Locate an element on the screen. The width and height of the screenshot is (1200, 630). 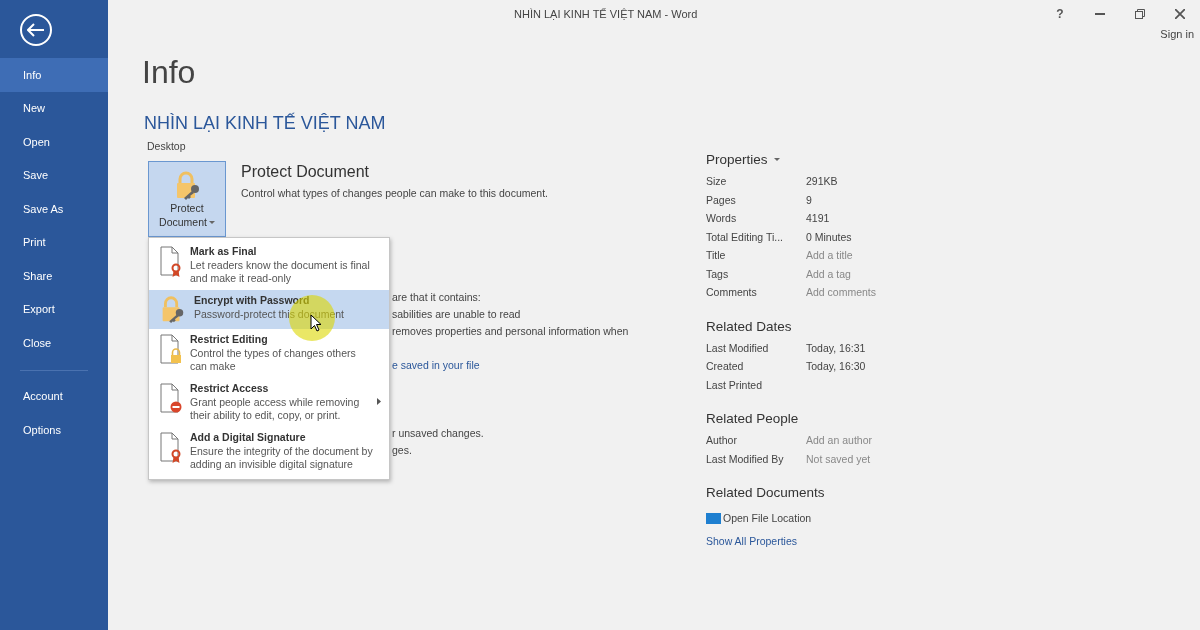
sidebar-item: Close is located at coordinates (54, 343).